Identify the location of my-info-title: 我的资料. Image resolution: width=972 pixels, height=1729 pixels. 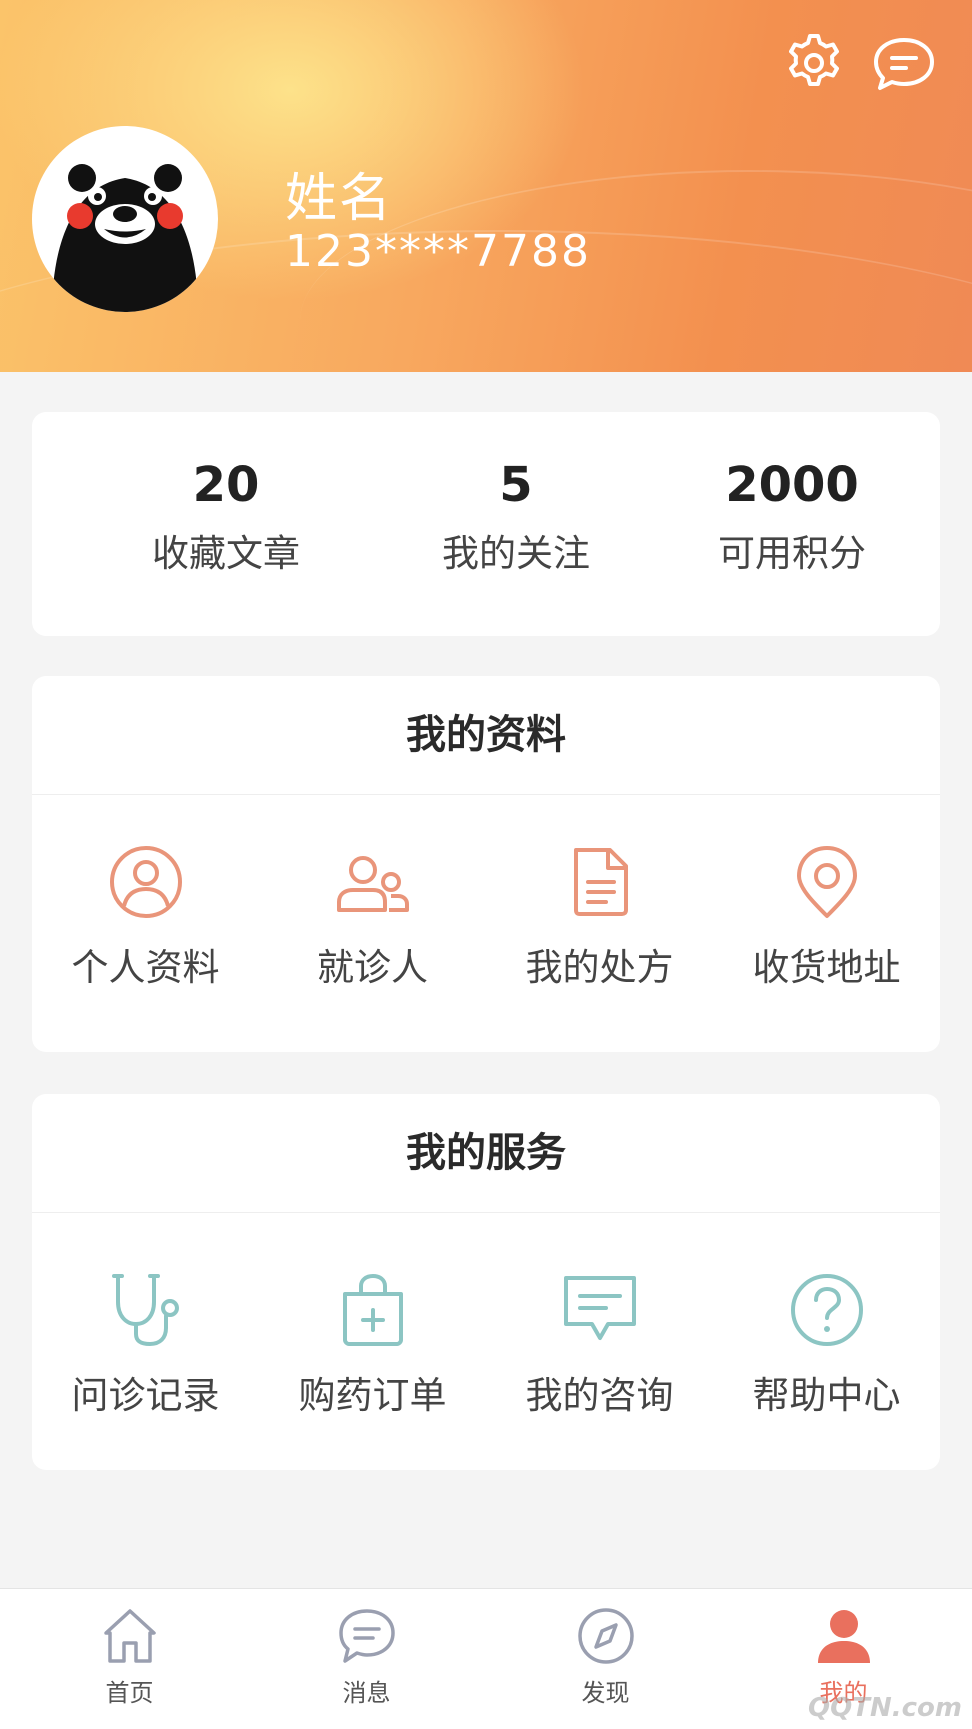
(486, 735).